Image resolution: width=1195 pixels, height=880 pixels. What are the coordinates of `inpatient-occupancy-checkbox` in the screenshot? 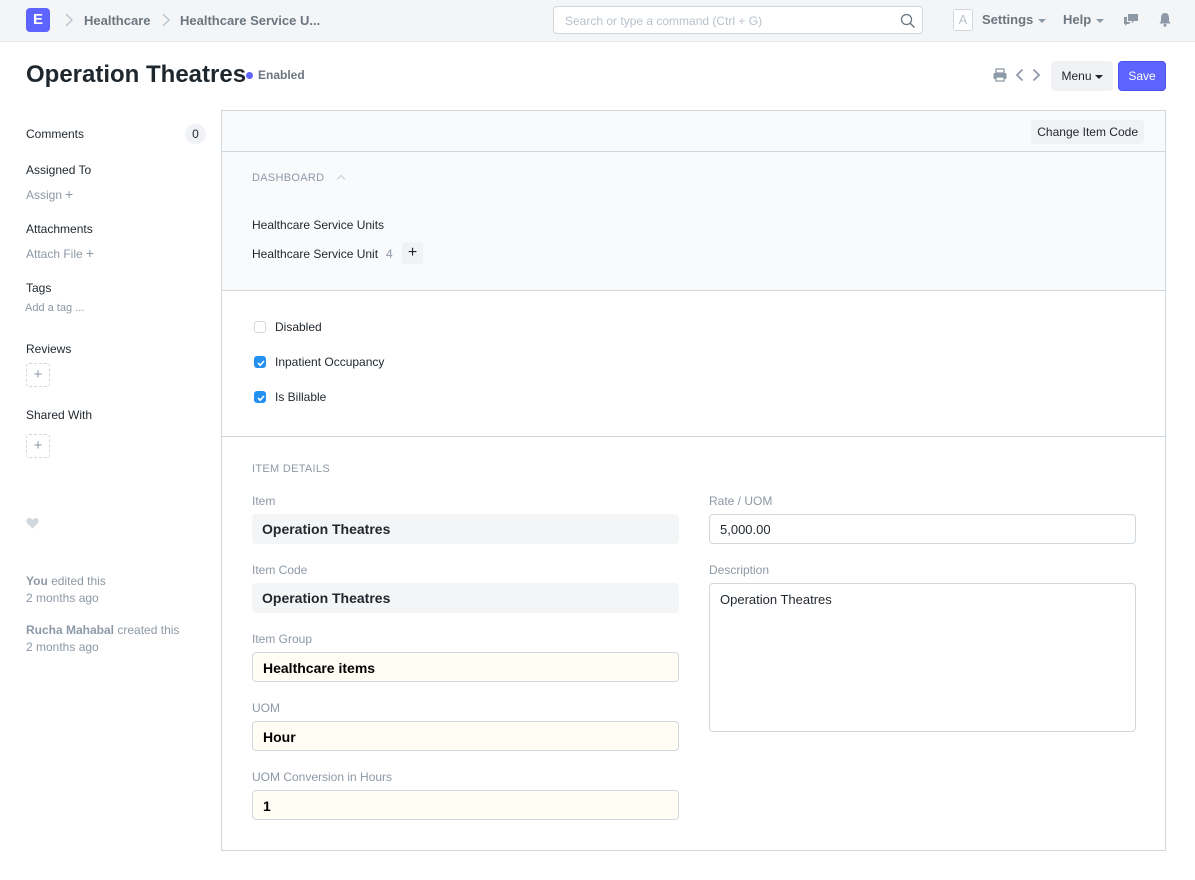 It's located at (260, 362).